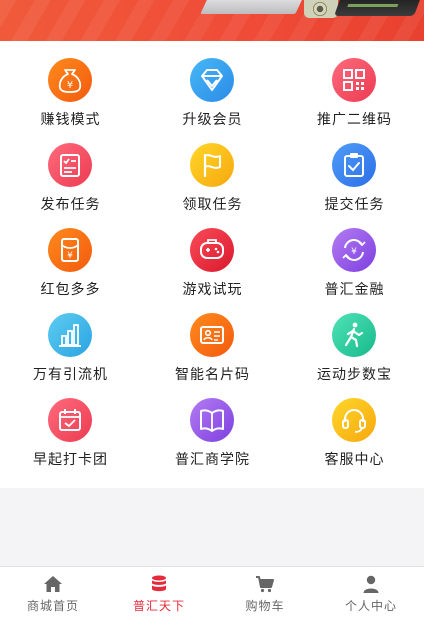  What do you see at coordinates (212, 460) in the screenshot?
I see `grid-item-label: 普汇商学院` at bounding box center [212, 460].